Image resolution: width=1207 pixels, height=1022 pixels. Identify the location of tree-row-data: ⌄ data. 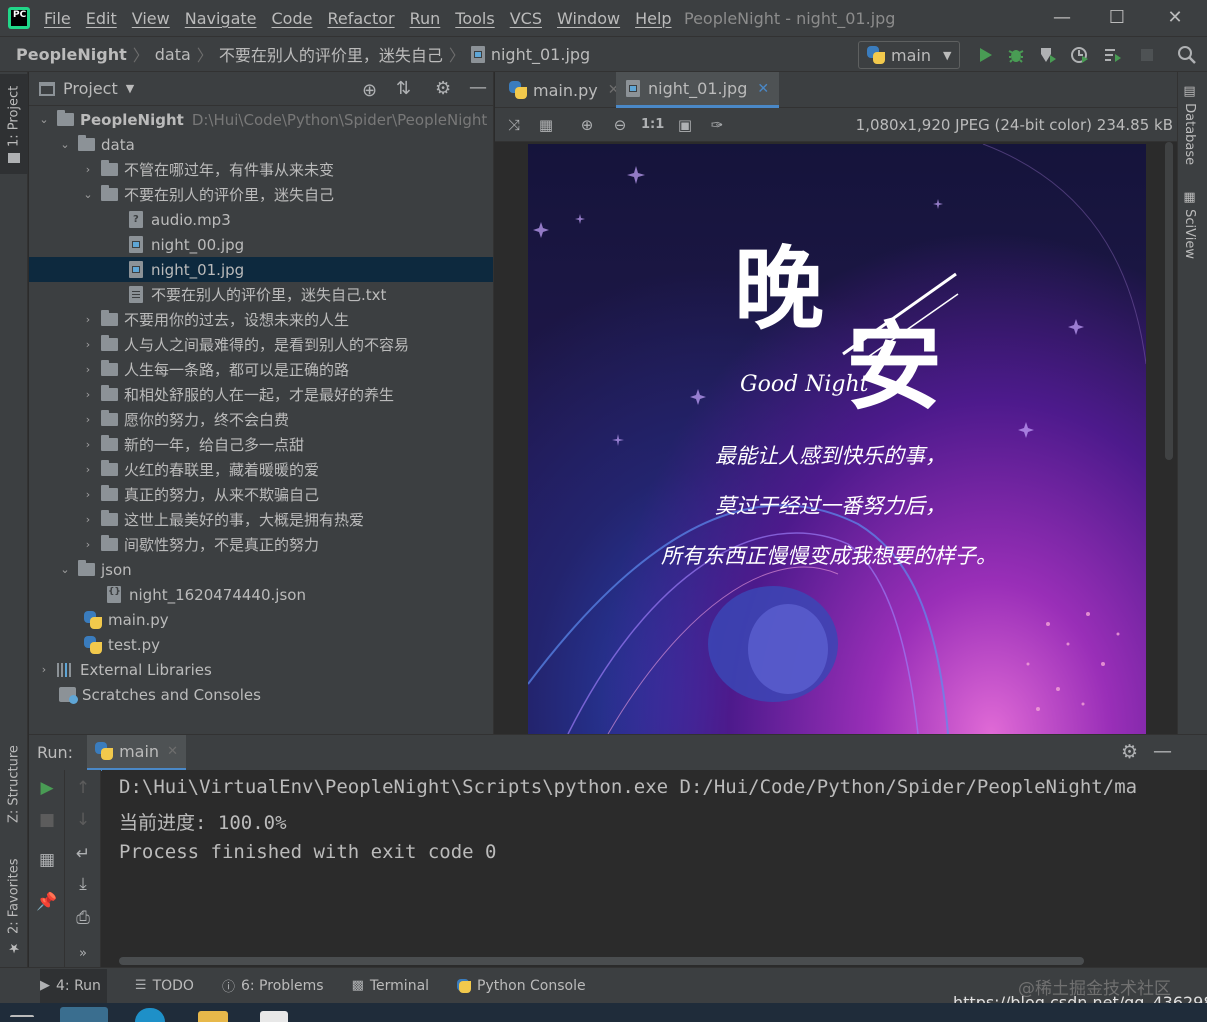
(261, 144).